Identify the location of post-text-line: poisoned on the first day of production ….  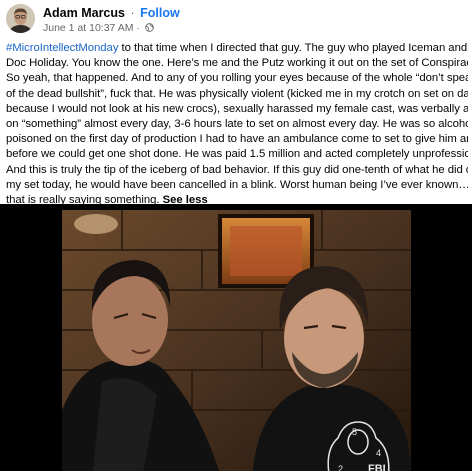
(237, 139).